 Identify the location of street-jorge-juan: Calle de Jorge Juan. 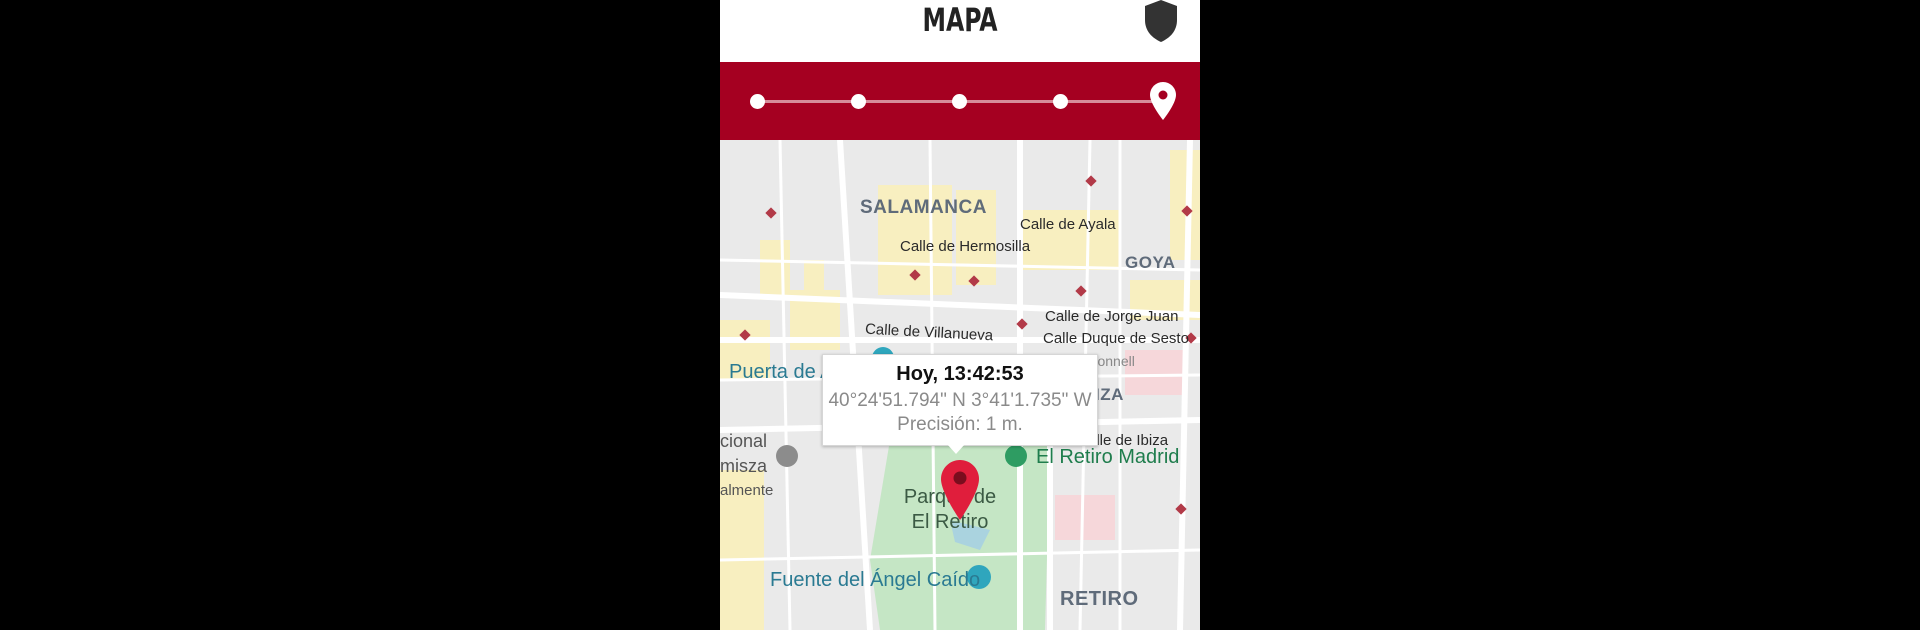
(1112, 316).